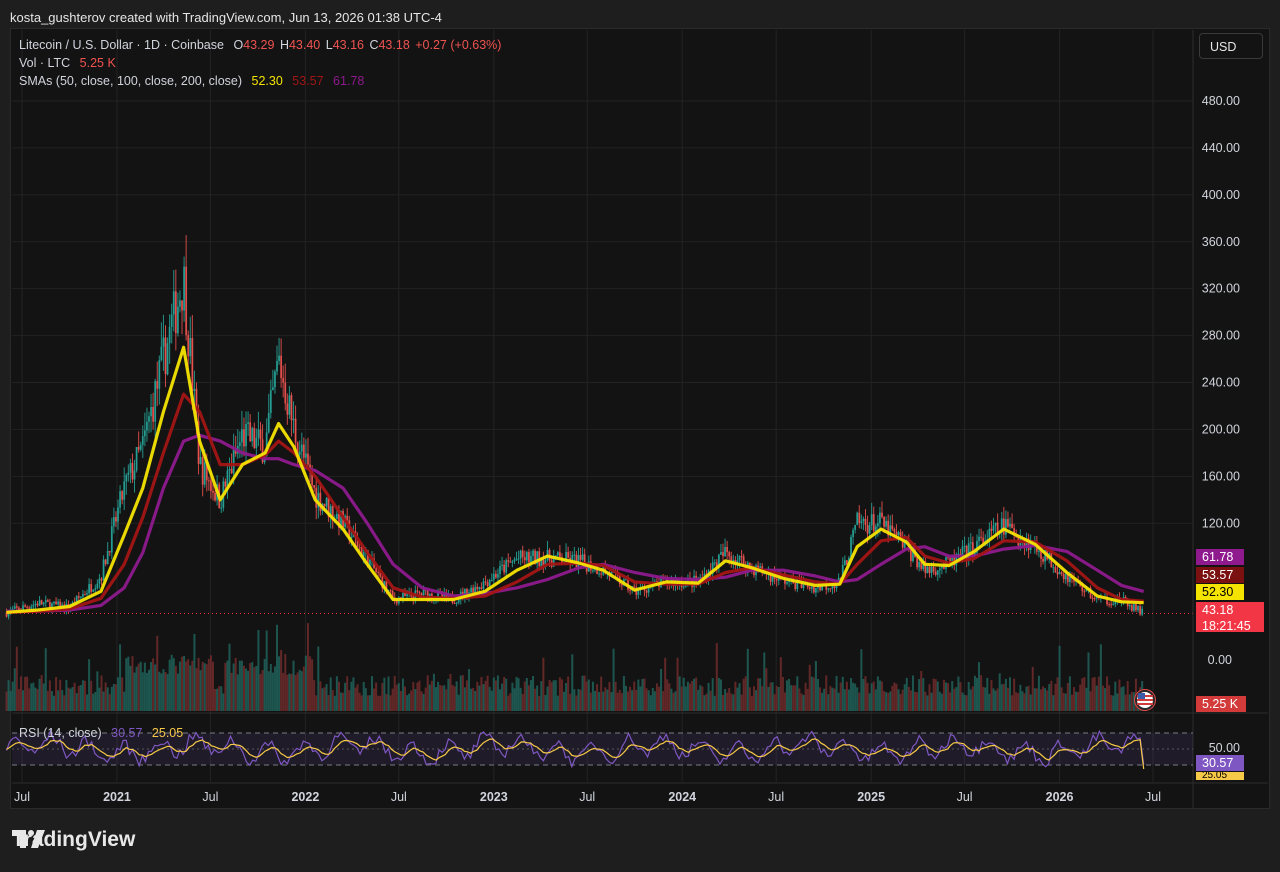 Image resolution: width=1280 pixels, height=872 pixels. What do you see at coordinates (965, 797) in the screenshot?
I see `time-axis-tick-label: Jul` at bounding box center [965, 797].